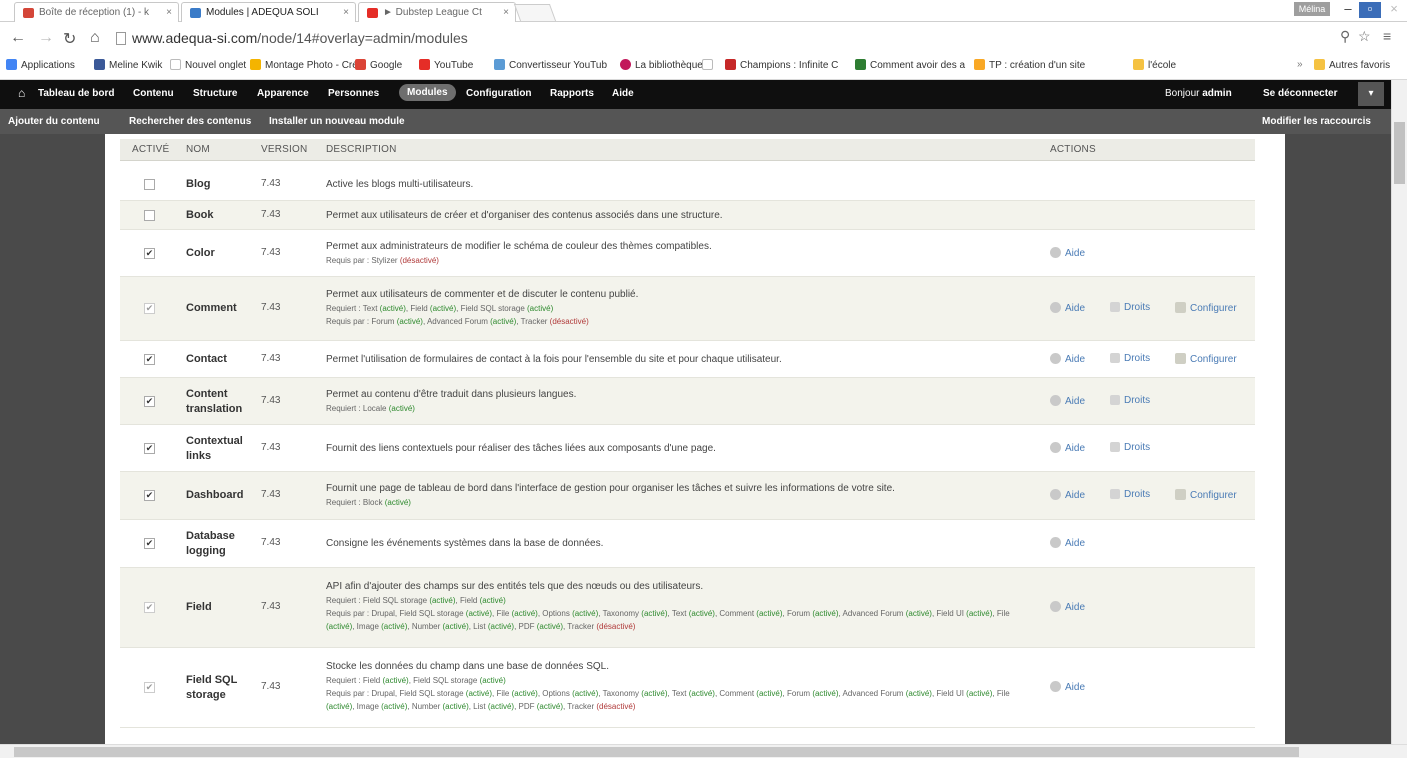  I want to click on bookmark: Convertisseur YouTub, so click(550, 65).